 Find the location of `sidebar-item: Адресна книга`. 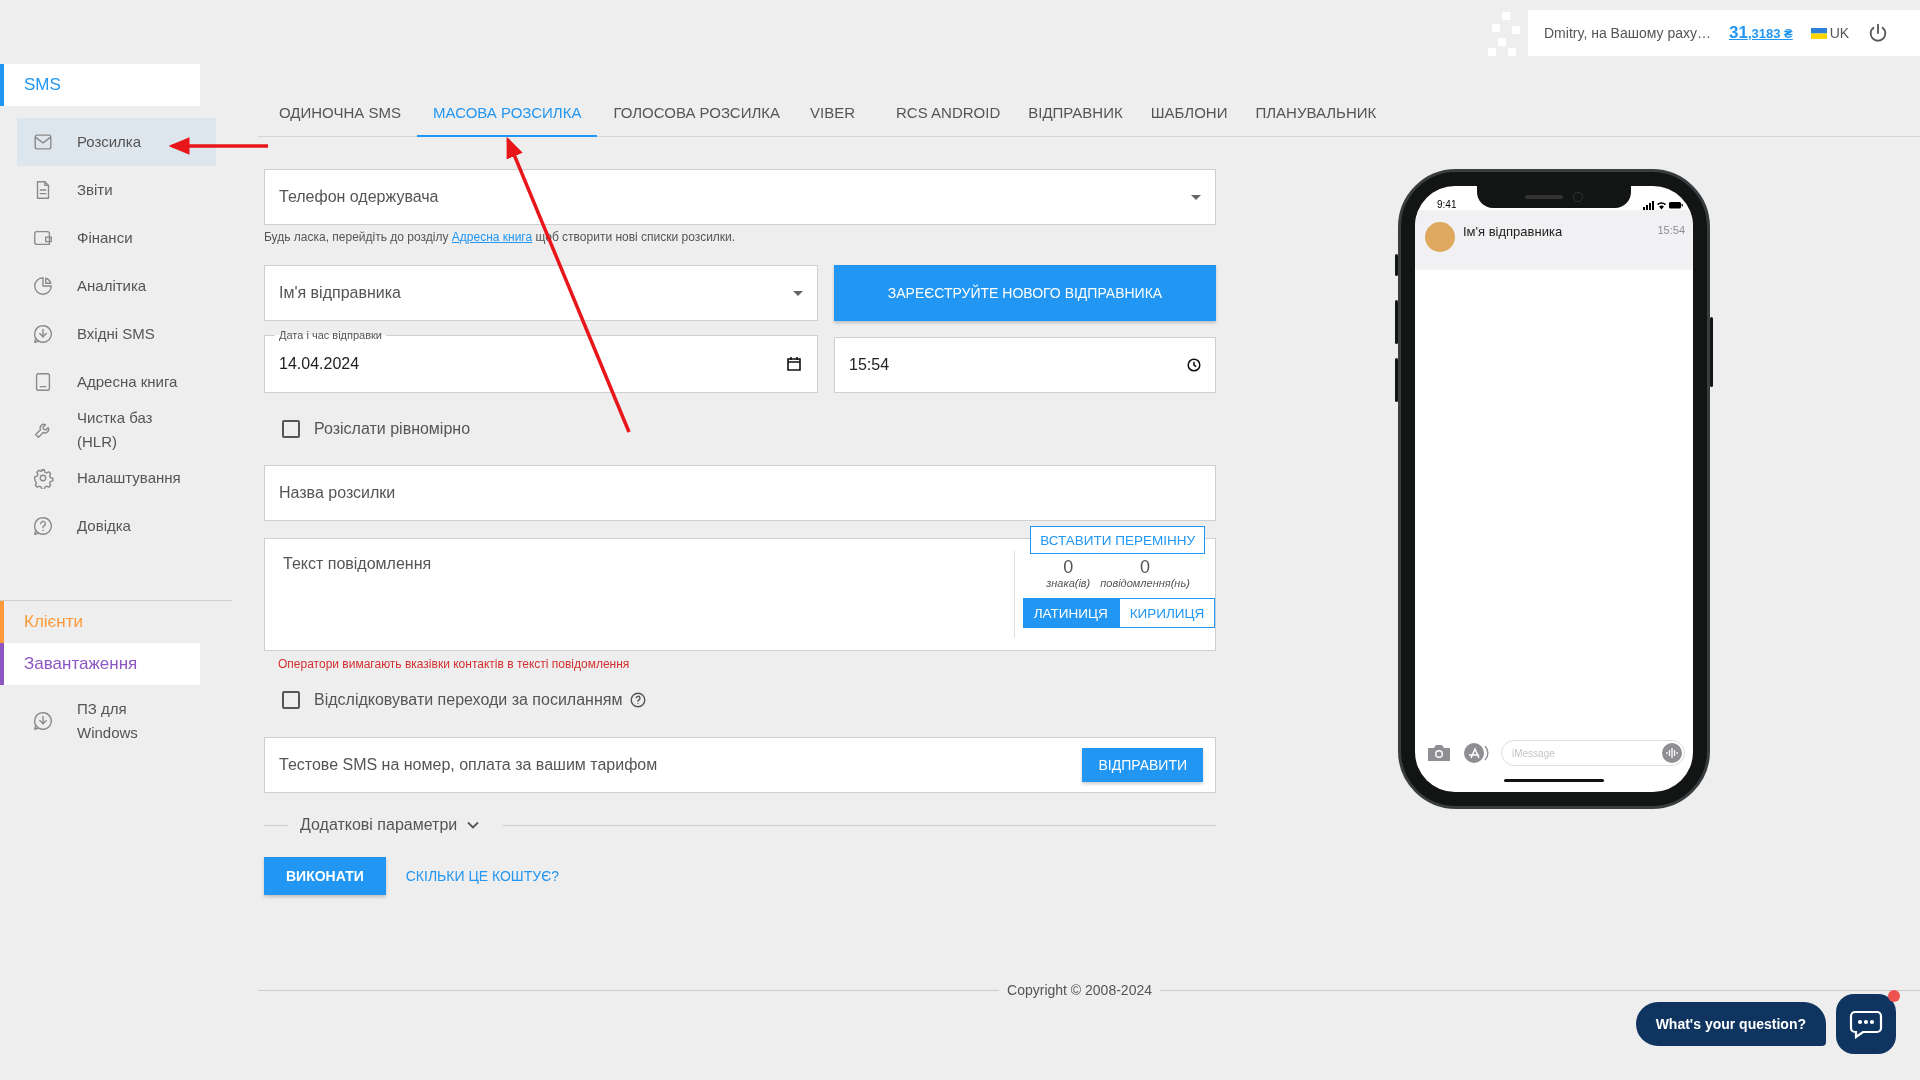

sidebar-item: Адресна книга is located at coordinates (116, 382).